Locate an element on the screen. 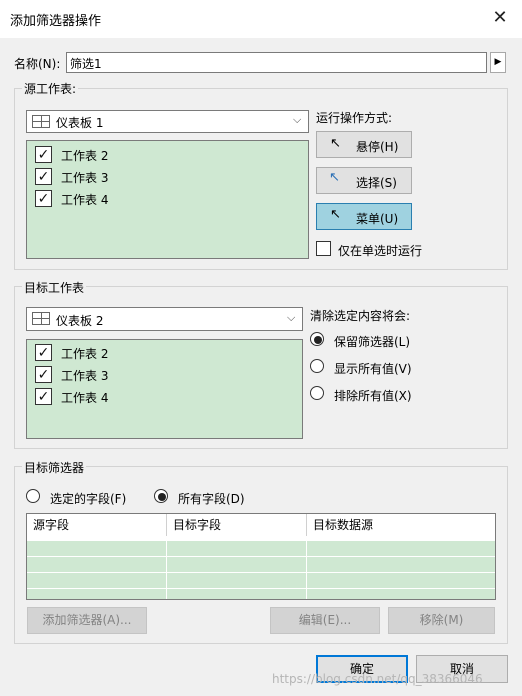 Image resolution: width=522 pixels, height=696 pixels. show-all-values-radio is located at coordinates (317, 366).